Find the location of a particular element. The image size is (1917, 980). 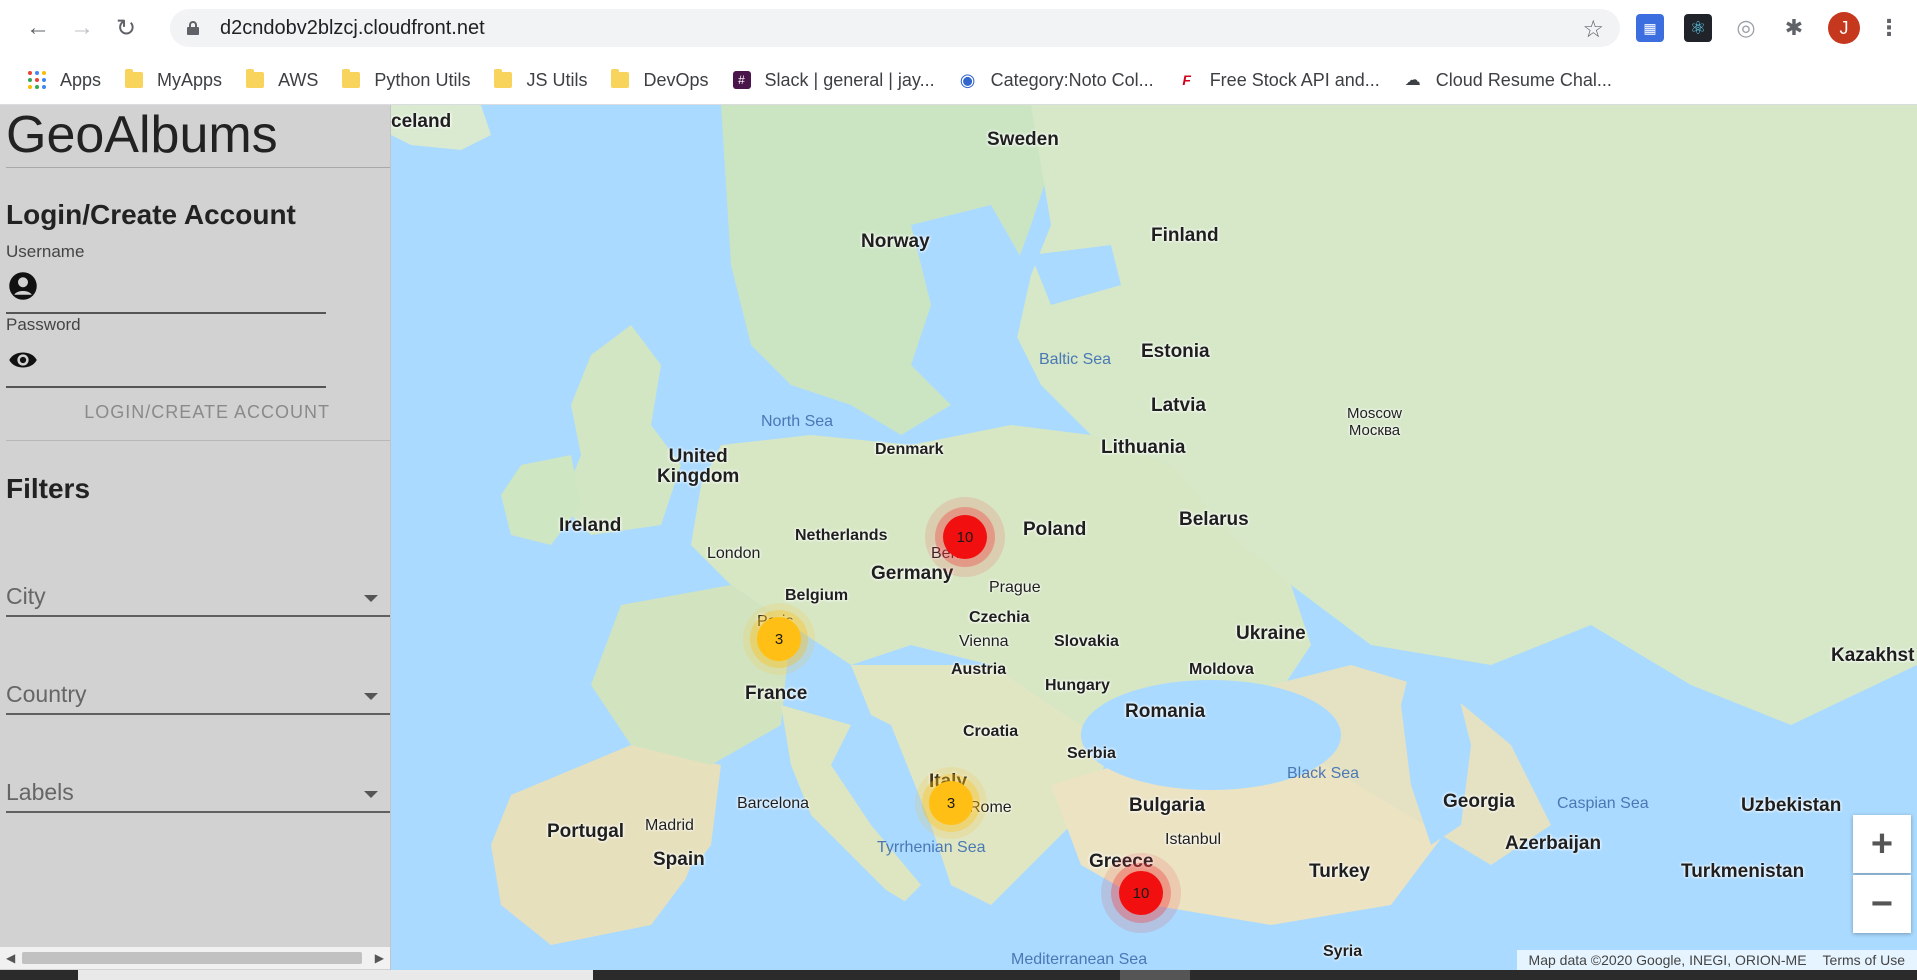

address-bar: d2cndobv2blzcj.cloudfront.net ☆ is located at coordinates (895, 28).